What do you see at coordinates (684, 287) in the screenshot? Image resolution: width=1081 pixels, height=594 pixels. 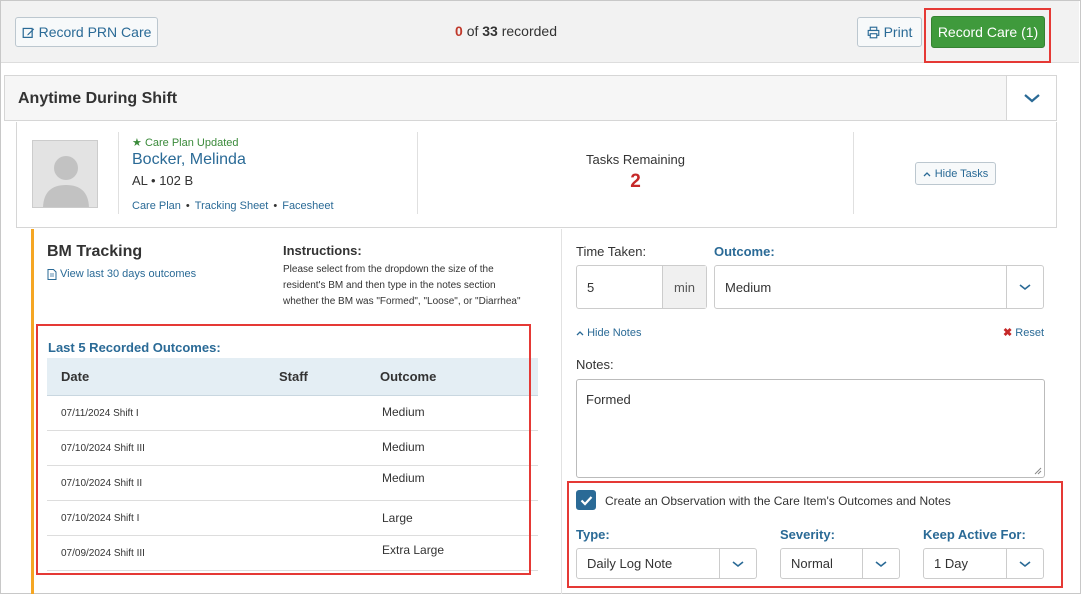 I see `time-unit: min` at bounding box center [684, 287].